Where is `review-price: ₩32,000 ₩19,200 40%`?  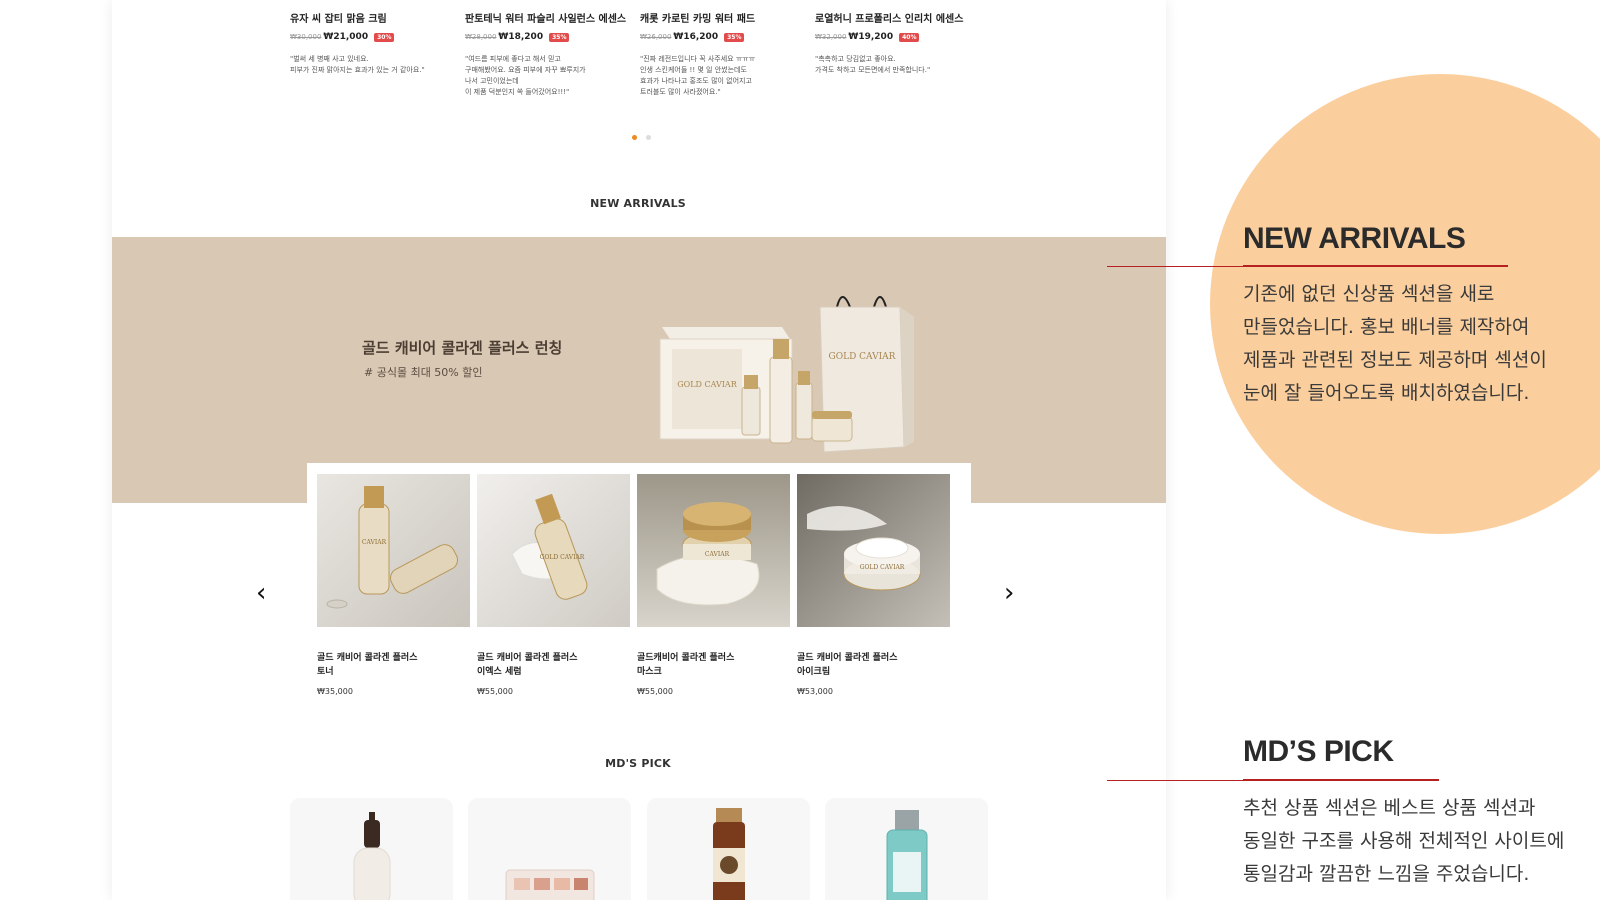 review-price: ₩32,000 ₩19,200 40% is located at coordinates (900, 37).